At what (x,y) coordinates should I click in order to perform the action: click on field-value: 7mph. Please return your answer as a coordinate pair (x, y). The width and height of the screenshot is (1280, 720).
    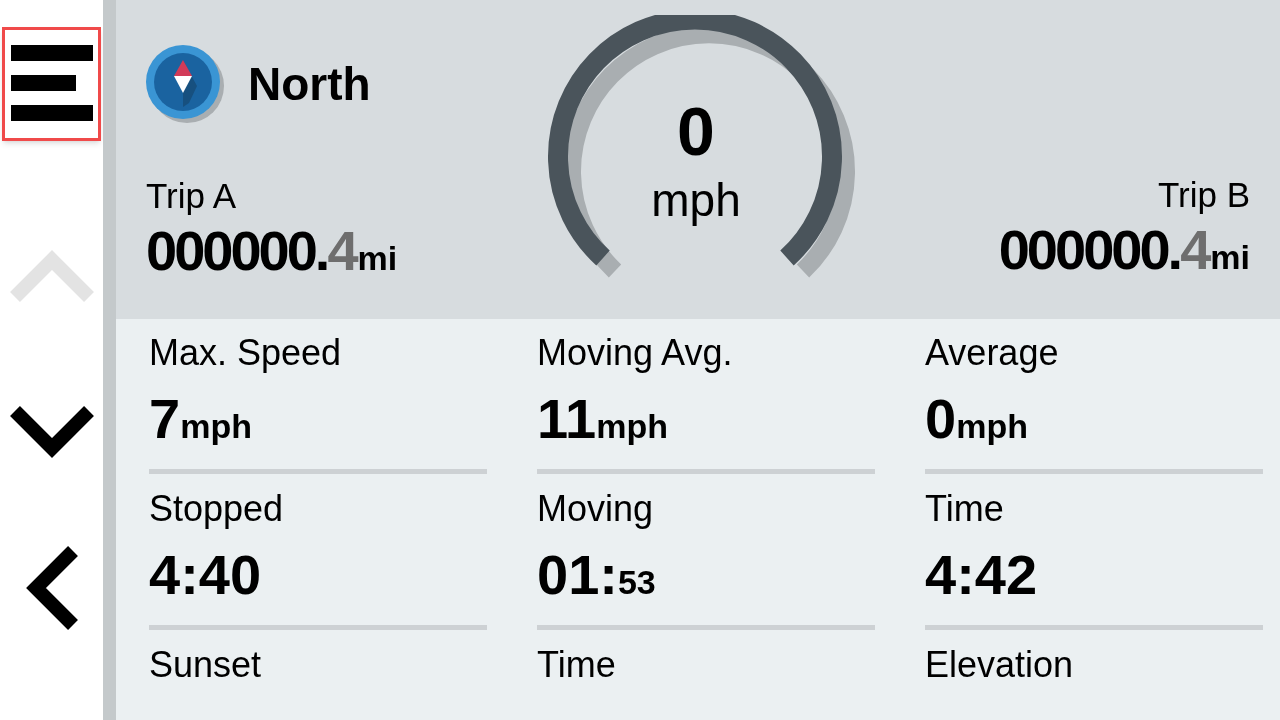
    Looking at the image, I should click on (200, 419).